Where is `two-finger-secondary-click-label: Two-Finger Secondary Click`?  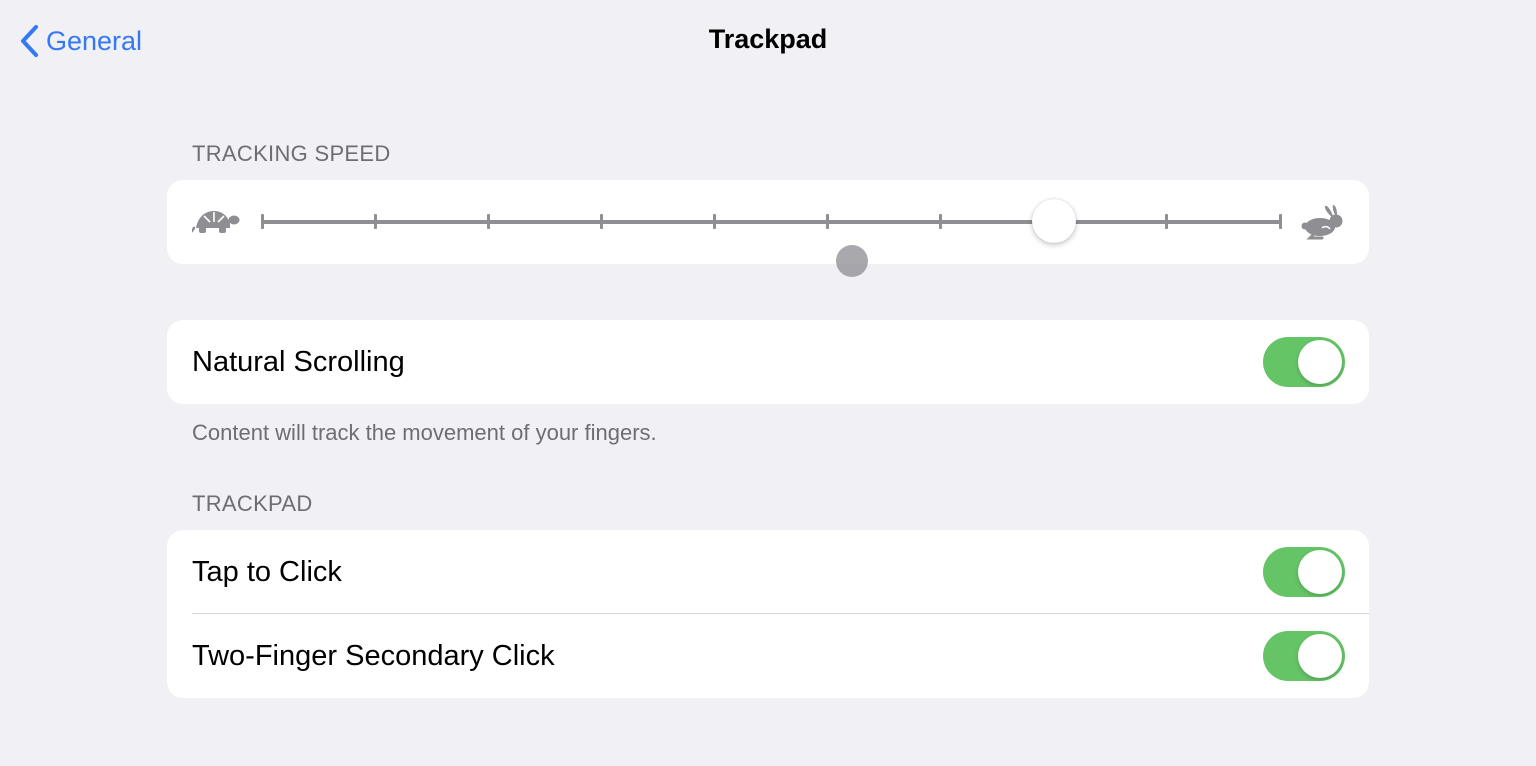 two-finger-secondary-click-label: Two-Finger Secondary Click is located at coordinates (373, 655).